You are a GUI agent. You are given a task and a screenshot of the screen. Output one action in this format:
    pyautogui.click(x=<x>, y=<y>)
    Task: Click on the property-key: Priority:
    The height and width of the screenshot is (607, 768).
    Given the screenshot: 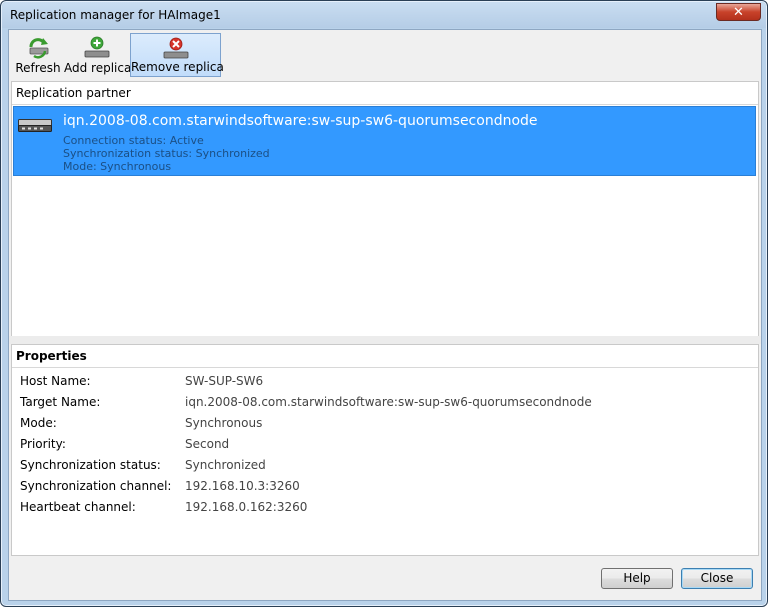 What is the action you would take?
    pyautogui.click(x=43, y=444)
    